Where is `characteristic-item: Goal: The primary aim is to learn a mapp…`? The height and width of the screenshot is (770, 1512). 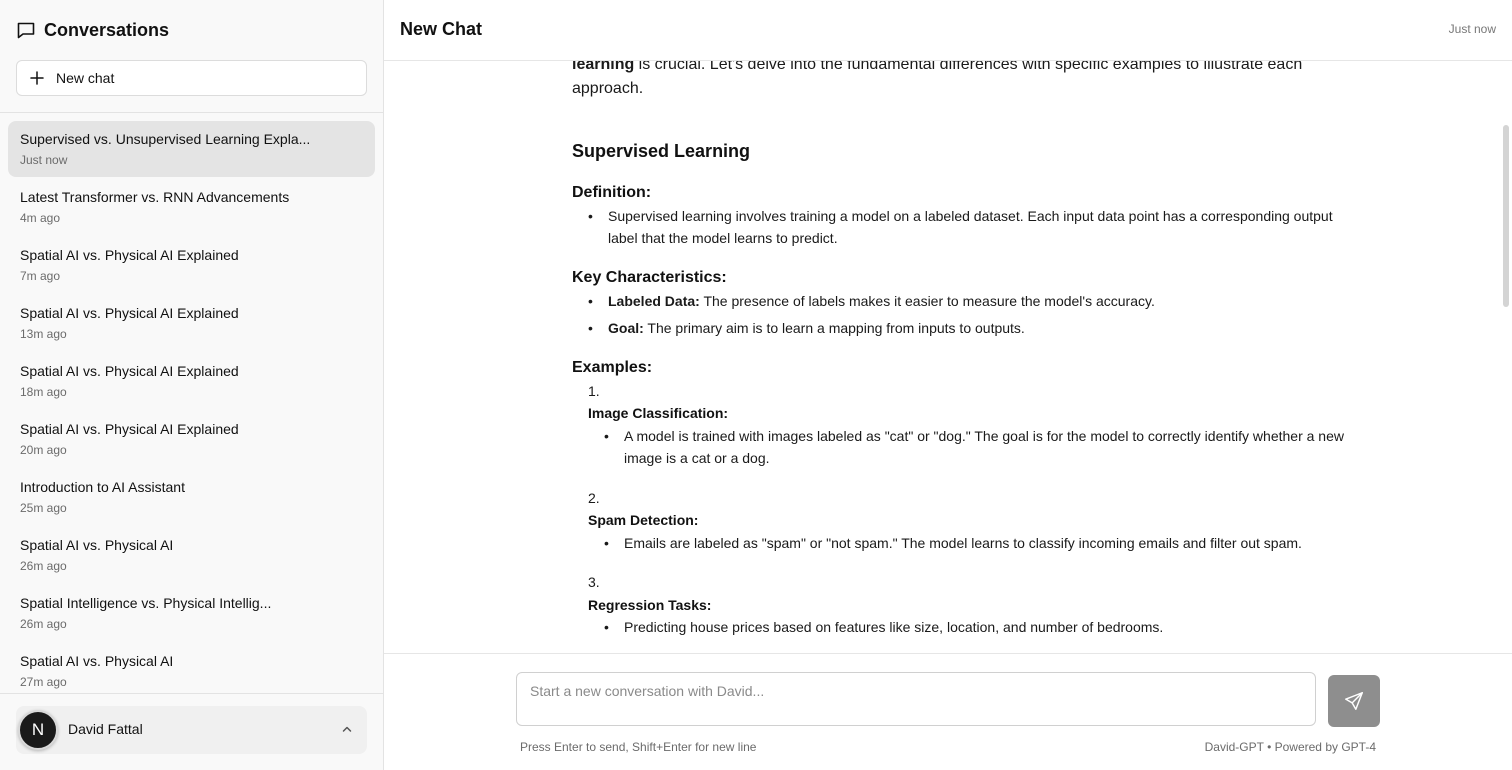 characteristic-item: Goal: The primary aim is to learn a mapp… is located at coordinates (975, 328).